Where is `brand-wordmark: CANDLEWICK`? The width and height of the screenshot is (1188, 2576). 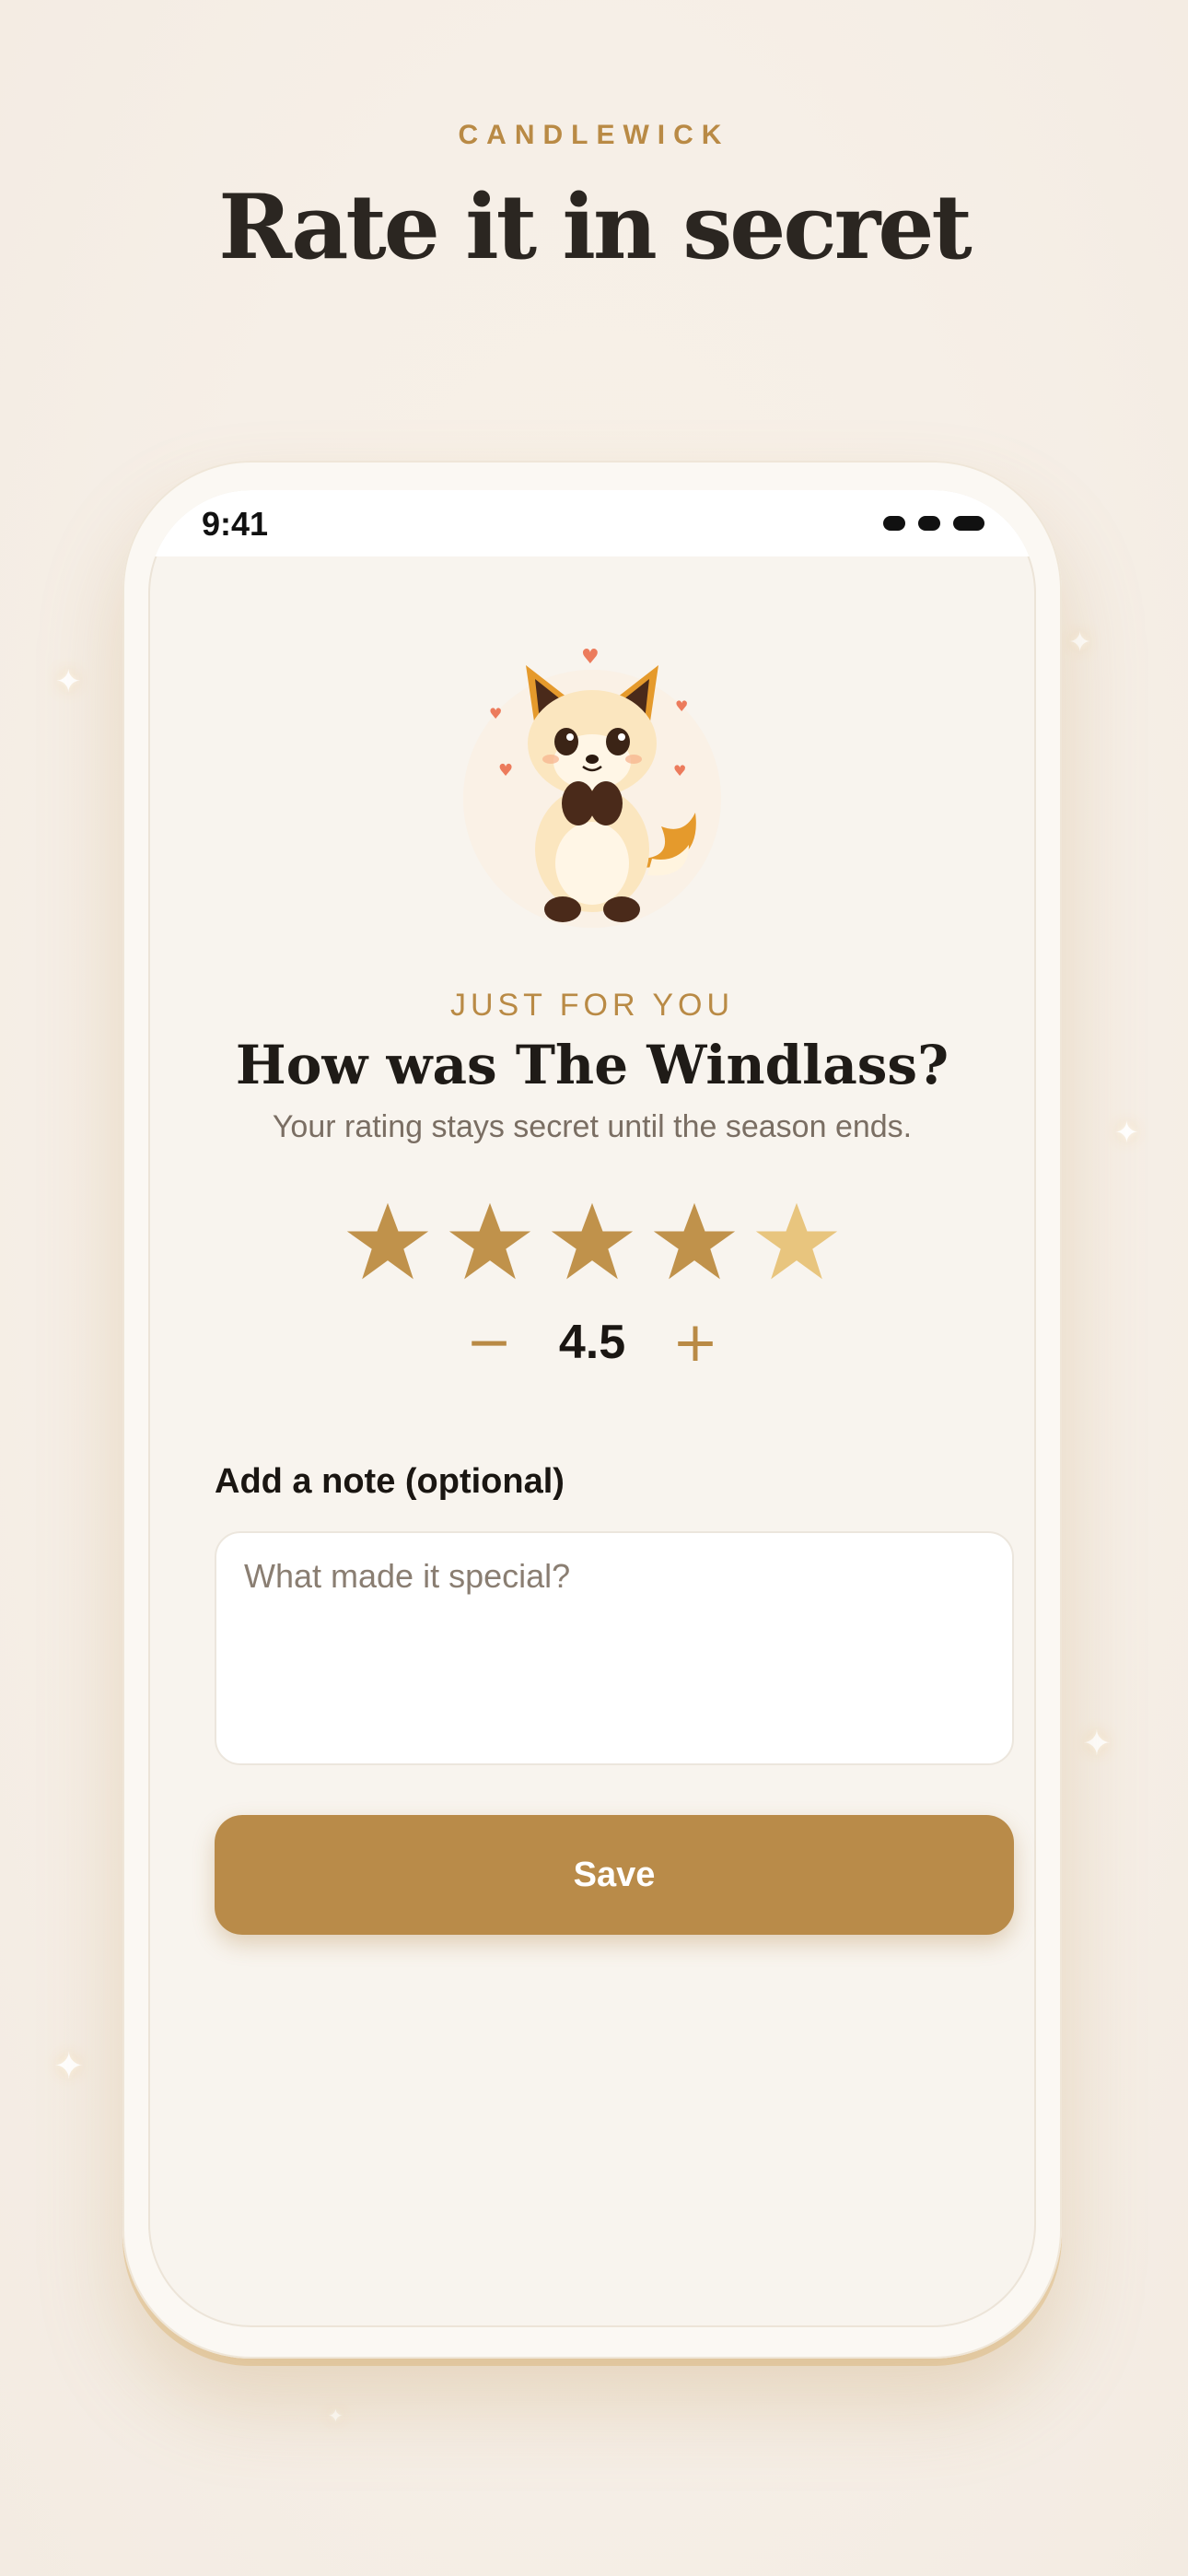 brand-wordmark: CANDLEWICK is located at coordinates (594, 135).